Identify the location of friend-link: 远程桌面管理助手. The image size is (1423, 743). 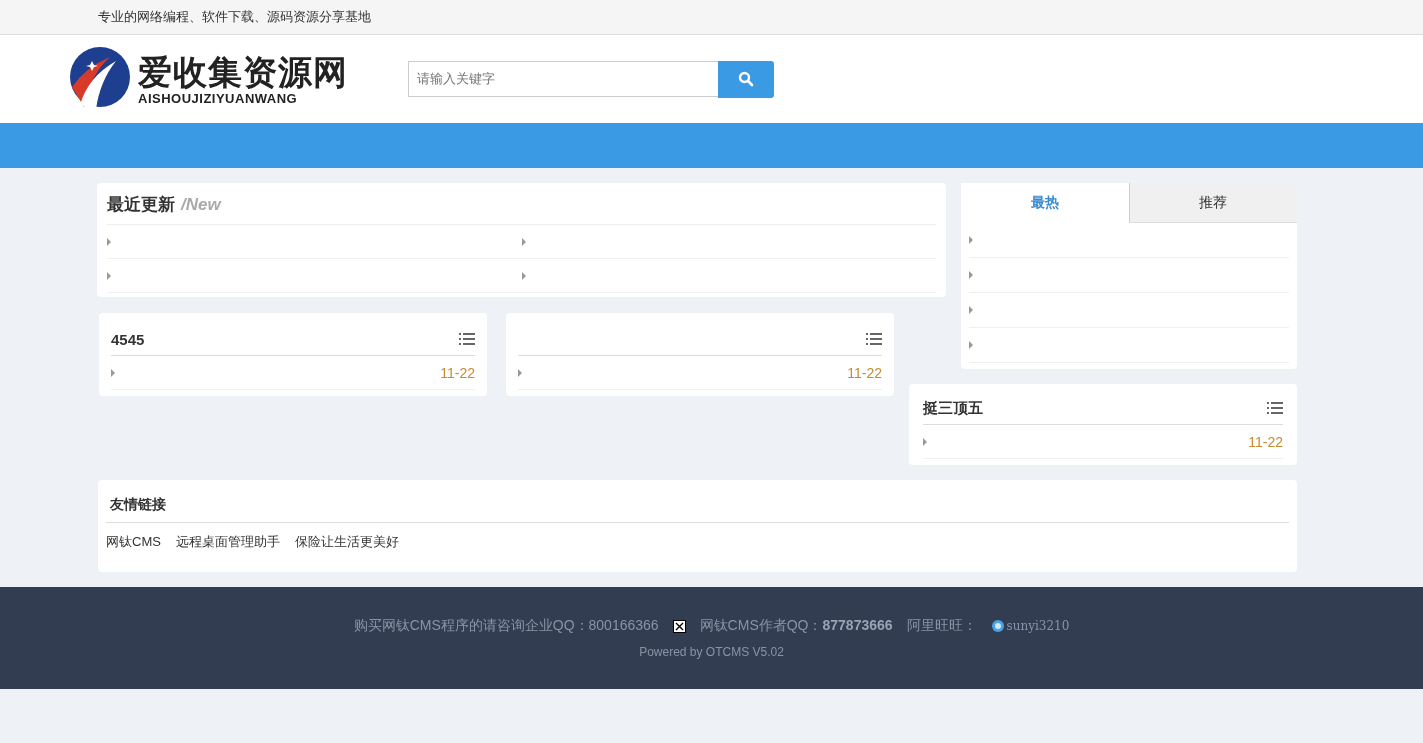
(227, 542).